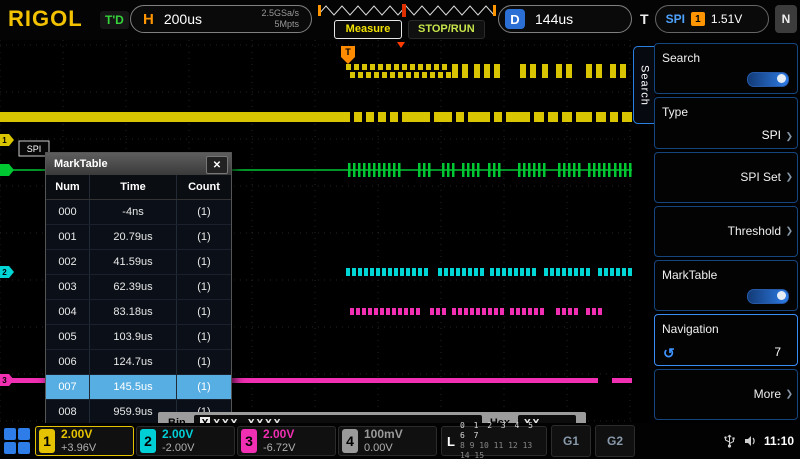 Image resolution: width=800 pixels, height=459 pixels. What do you see at coordinates (68, 312) in the screenshot?
I see `marktable-cell-num: 004` at bounding box center [68, 312].